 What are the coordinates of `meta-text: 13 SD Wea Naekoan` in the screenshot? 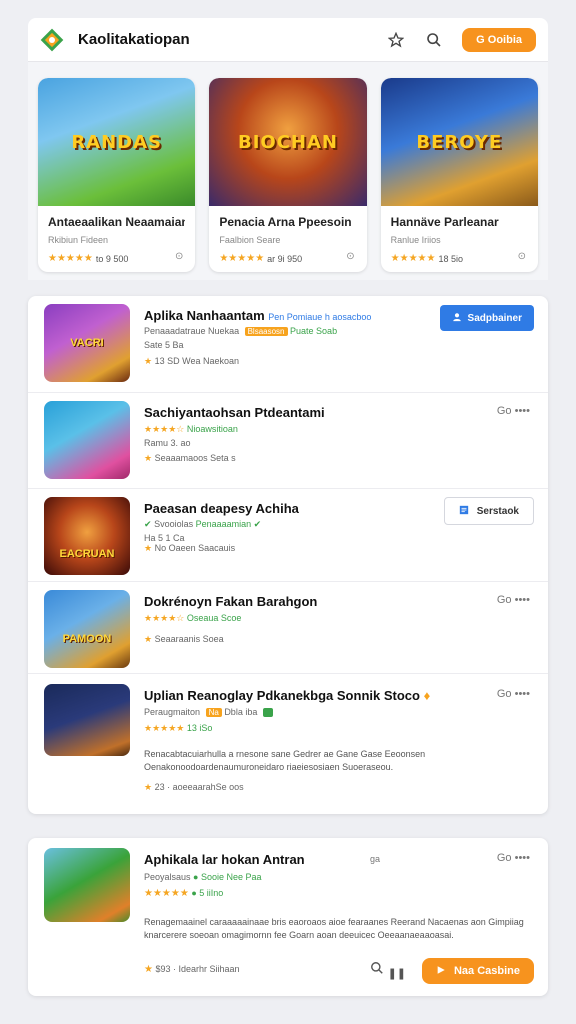 It's located at (196, 361).